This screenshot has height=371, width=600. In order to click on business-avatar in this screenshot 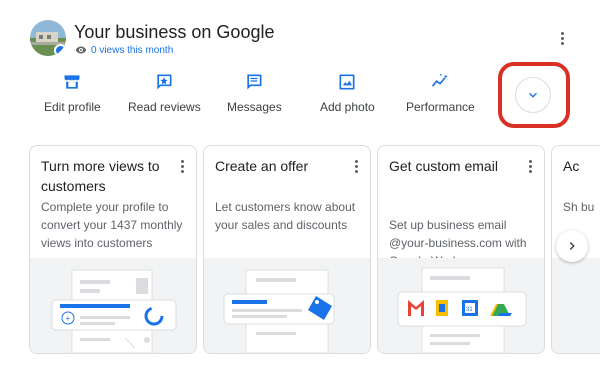, I will do `click(48, 38)`.